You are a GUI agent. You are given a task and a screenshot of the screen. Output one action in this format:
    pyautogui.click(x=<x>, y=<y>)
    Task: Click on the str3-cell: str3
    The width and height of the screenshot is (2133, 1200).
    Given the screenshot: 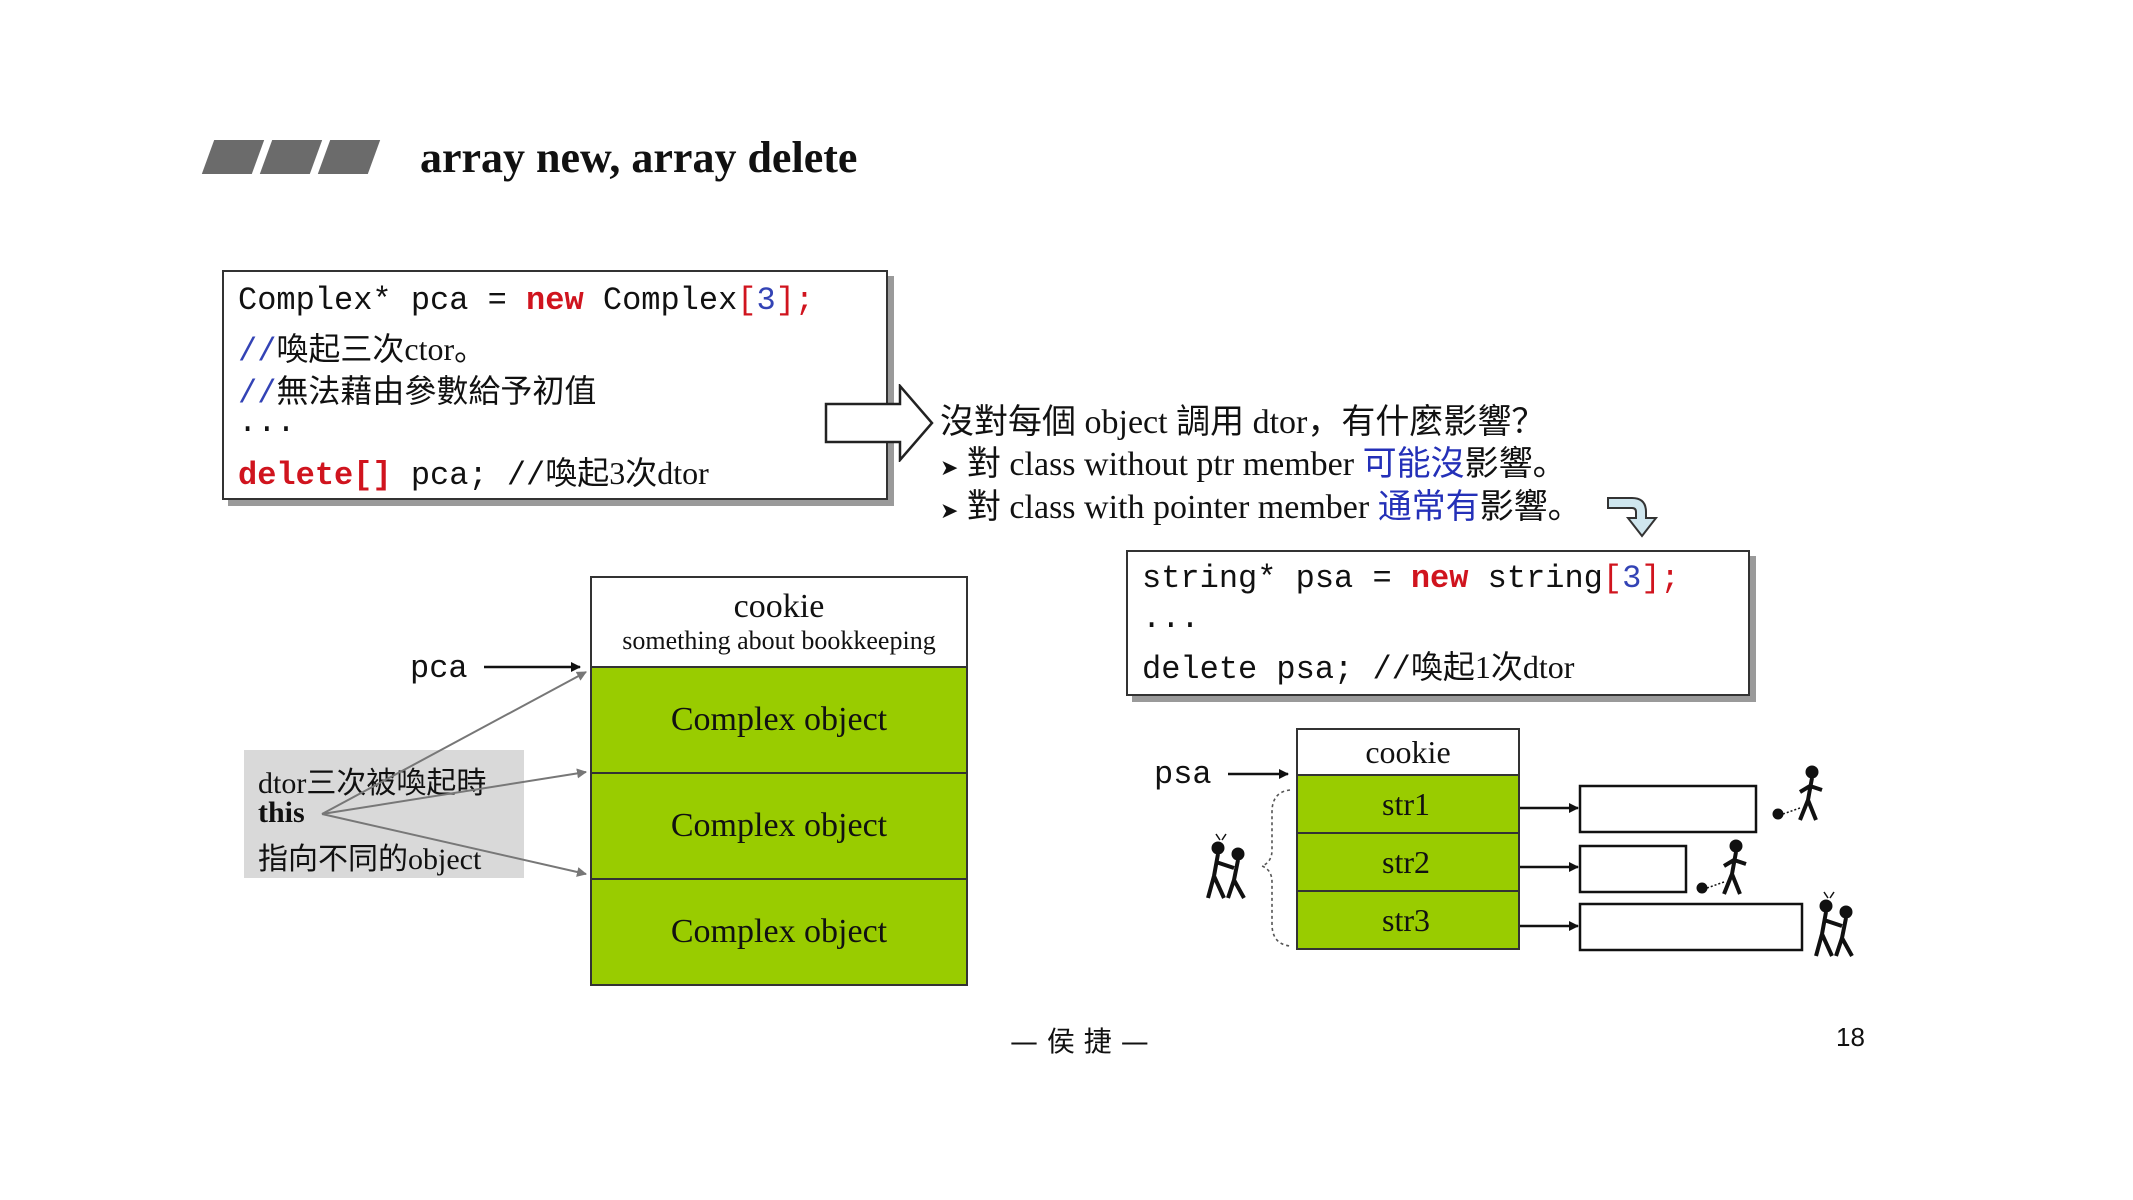 What is the action you would take?
    pyautogui.click(x=1408, y=920)
    